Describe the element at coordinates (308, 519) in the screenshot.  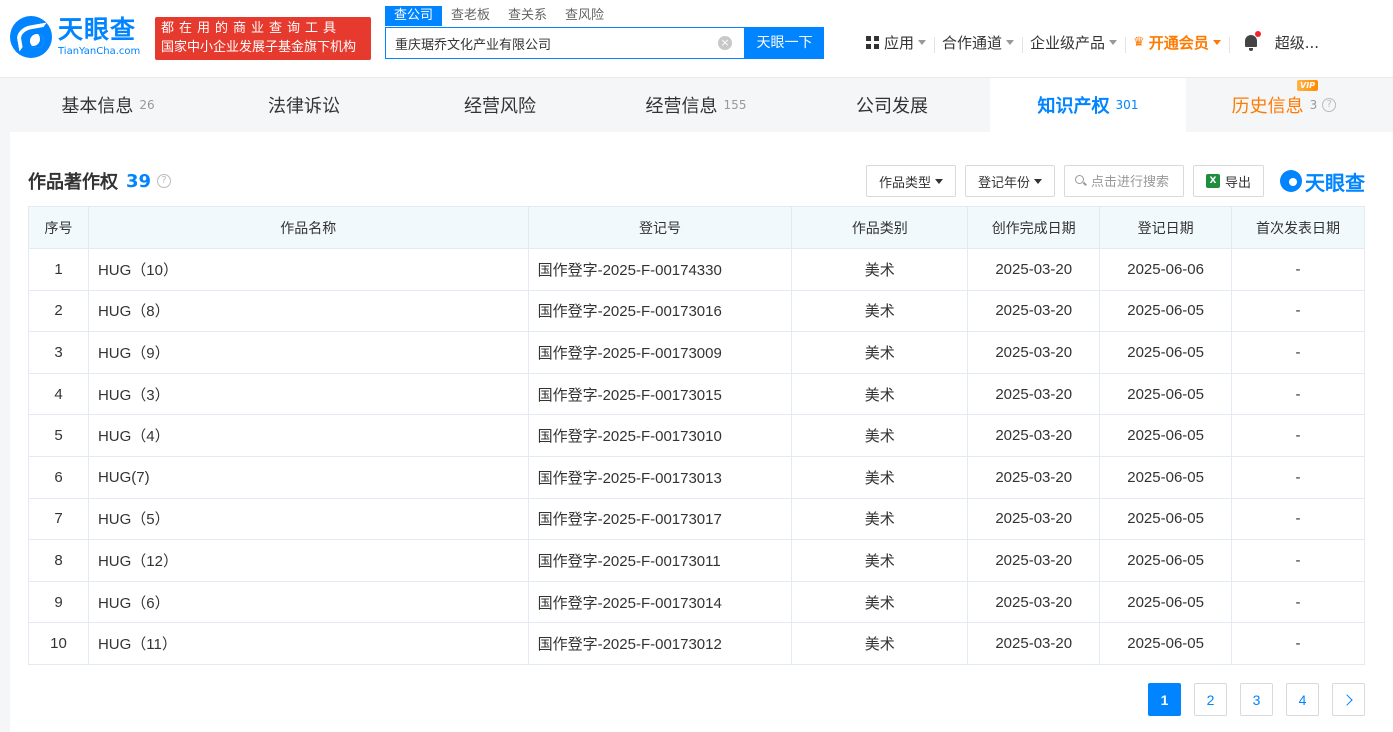
I see `cell-work-name: HUG（5）` at that location.